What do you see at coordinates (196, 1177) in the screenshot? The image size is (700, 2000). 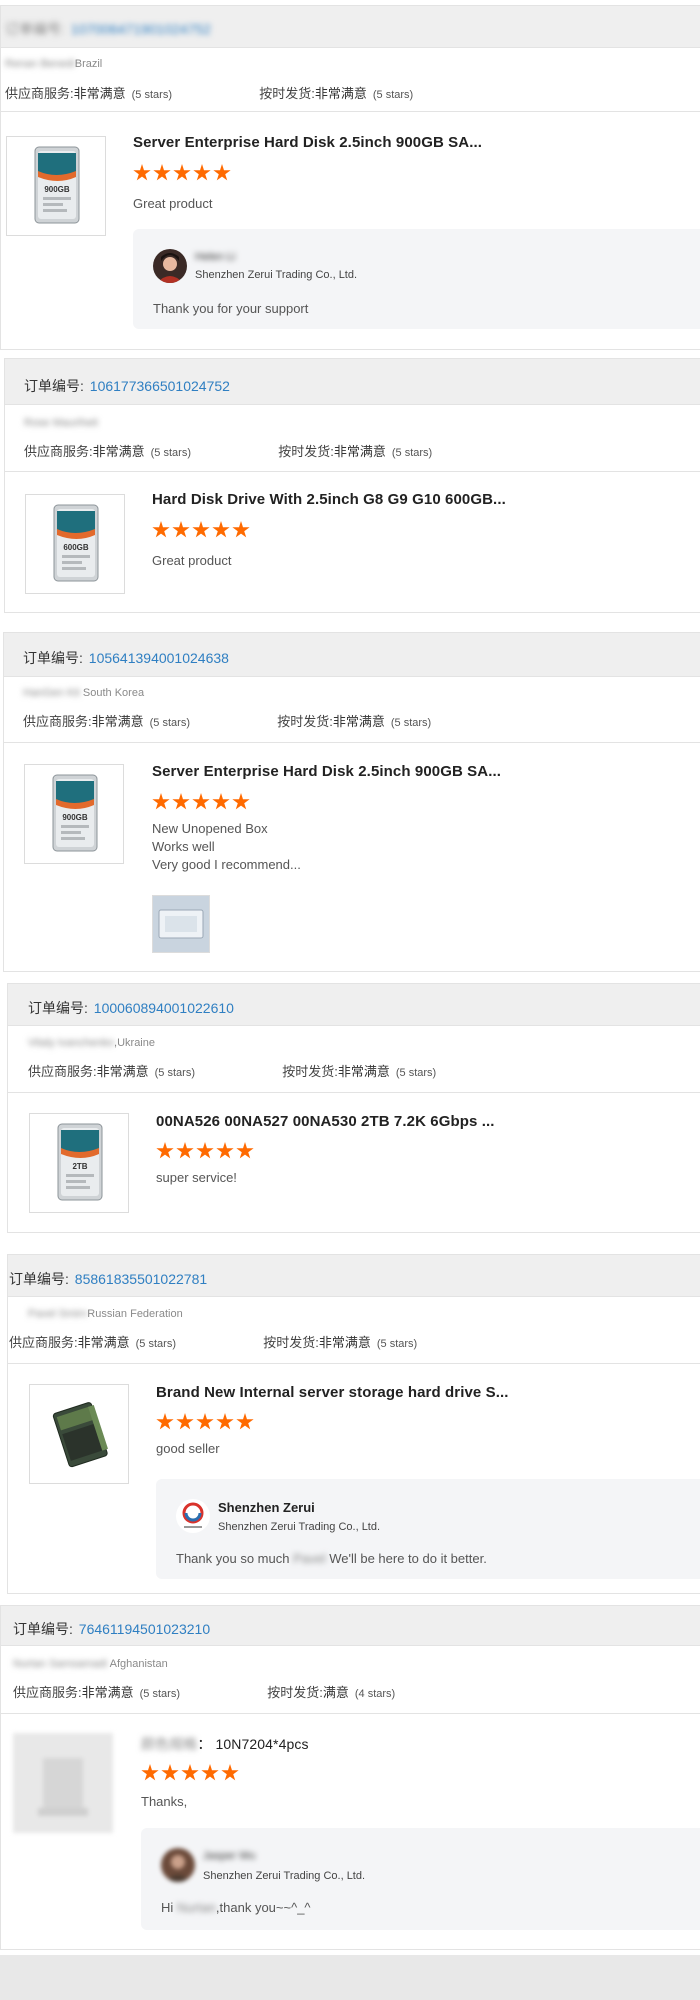 I see `review-comment: super service!` at bounding box center [196, 1177].